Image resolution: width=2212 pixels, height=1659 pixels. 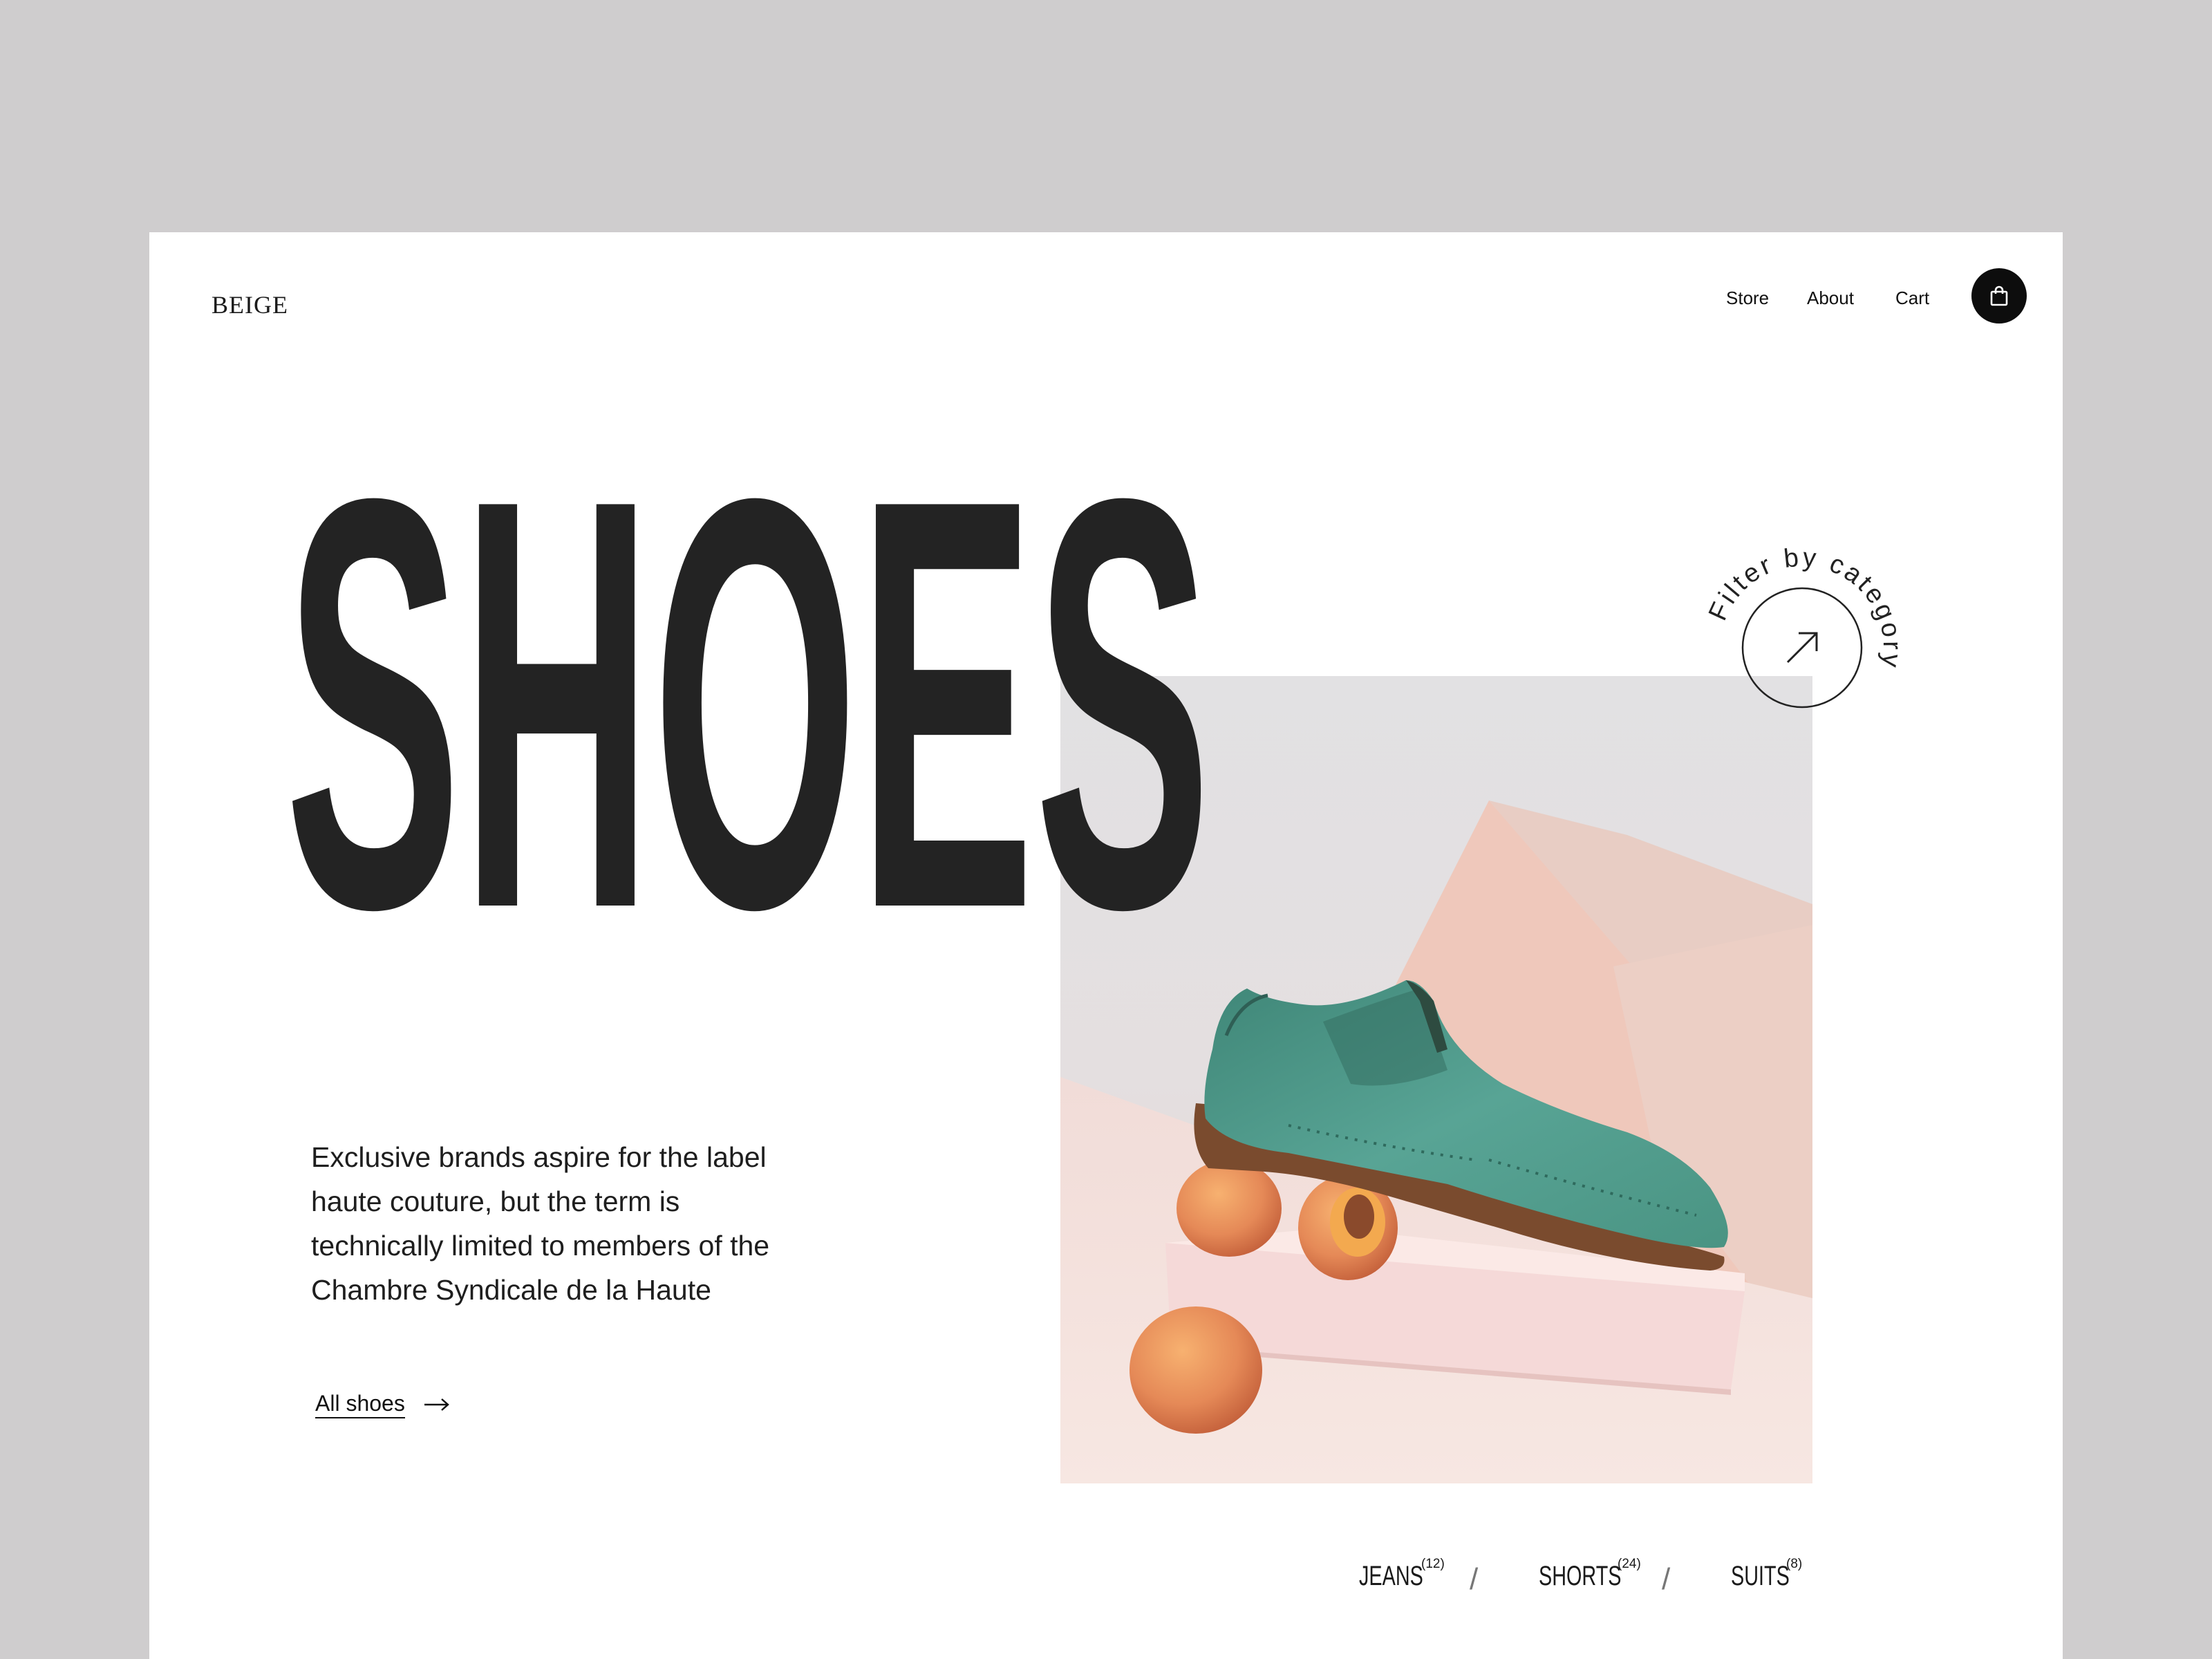 I want to click on category-name: SUITS, so click(x=1760, y=1576).